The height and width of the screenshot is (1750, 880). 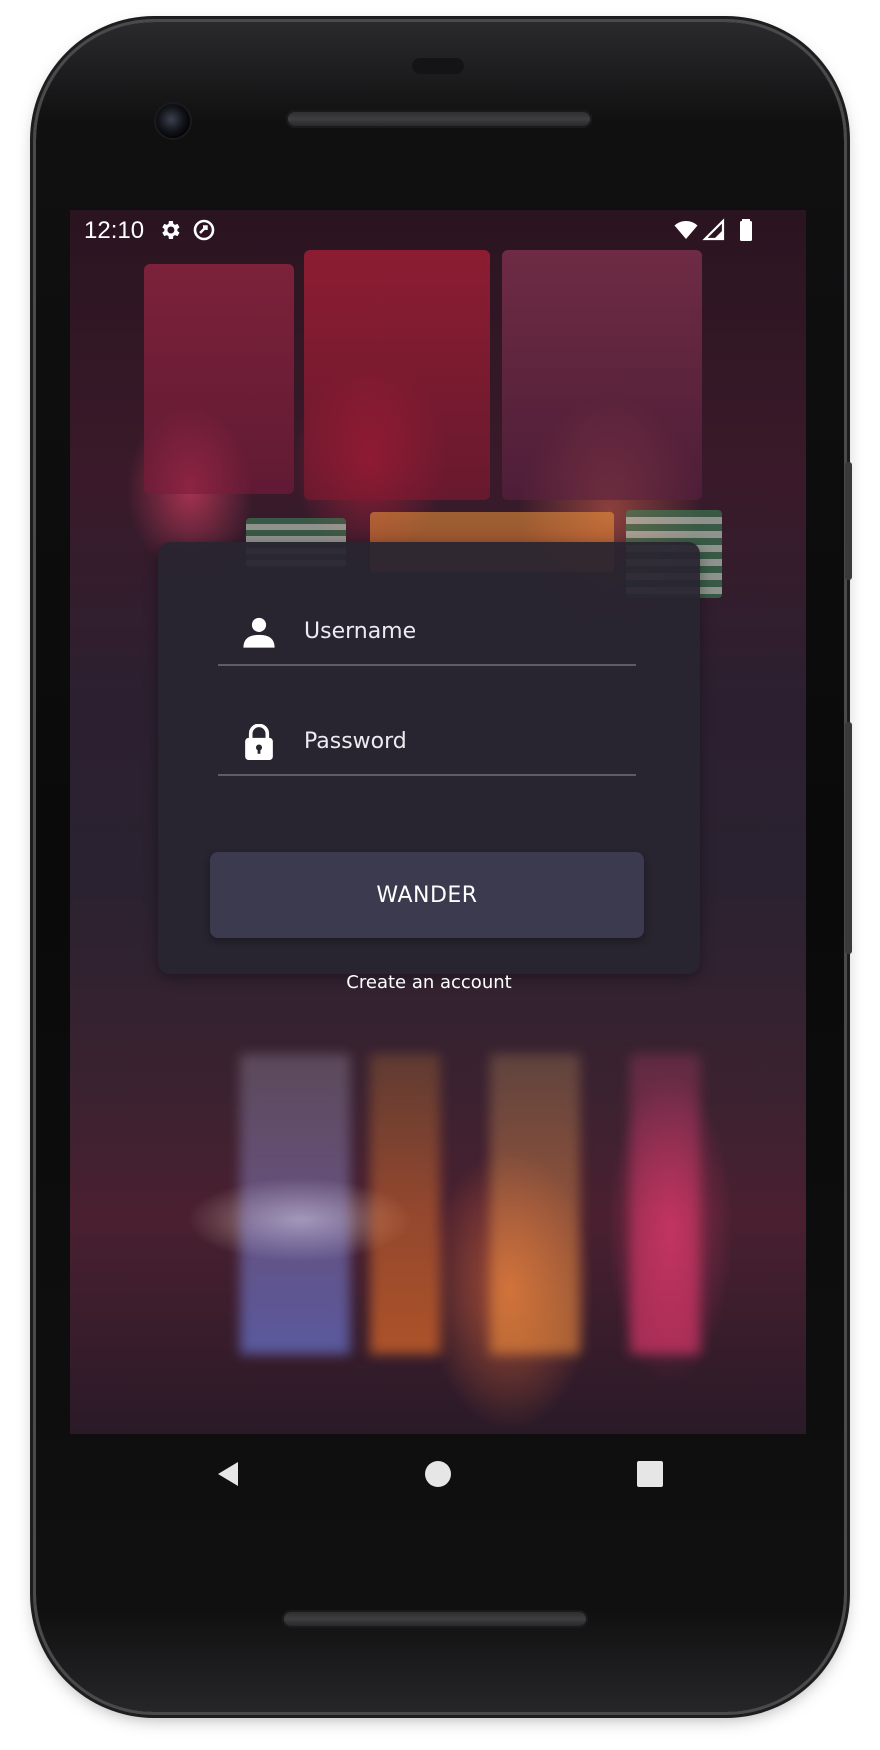 I want to click on lock-icon, so click(x=259, y=742).